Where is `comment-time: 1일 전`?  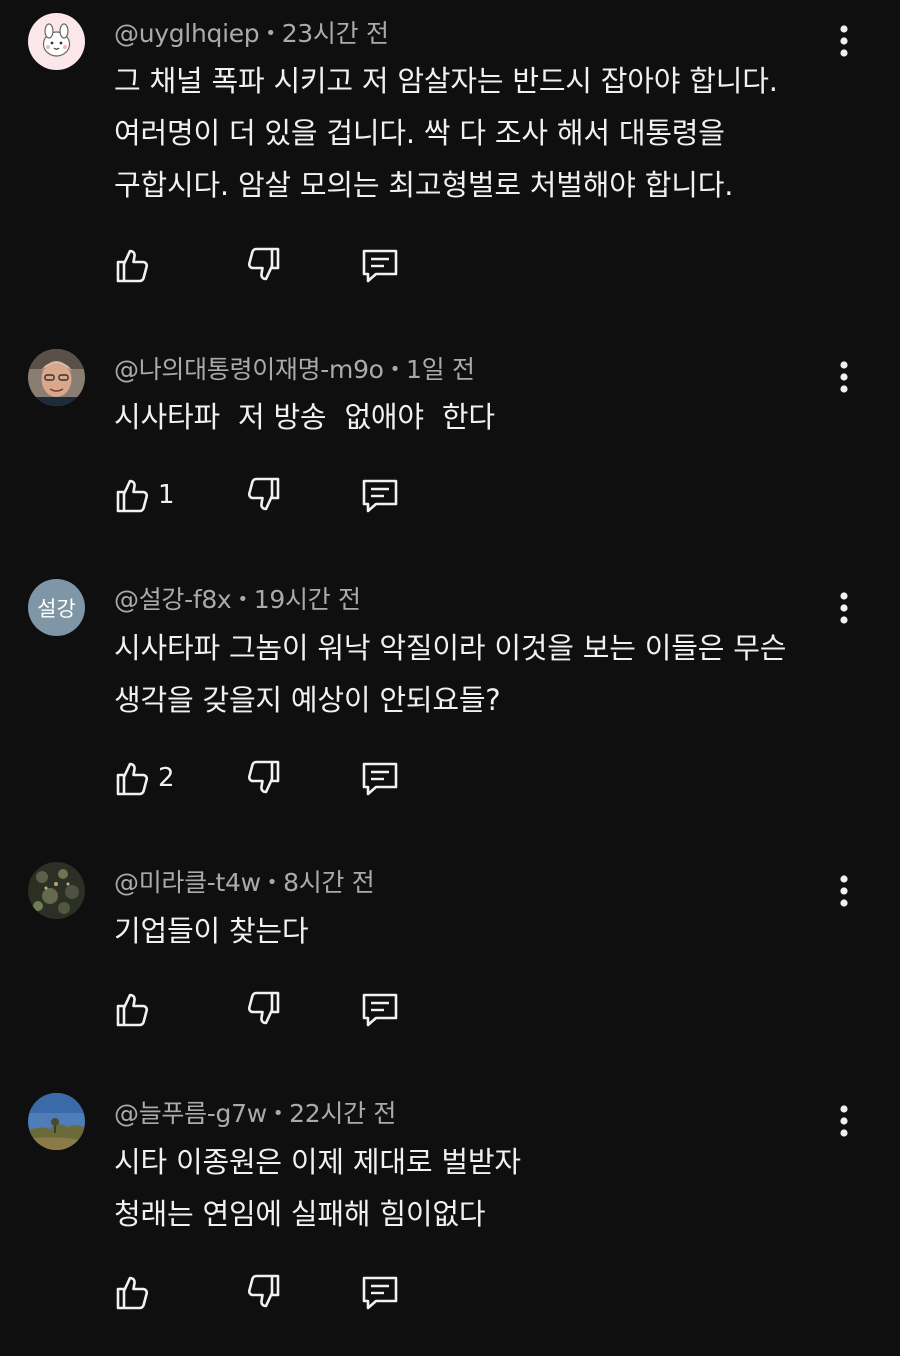 comment-time: 1일 전 is located at coordinates (440, 369).